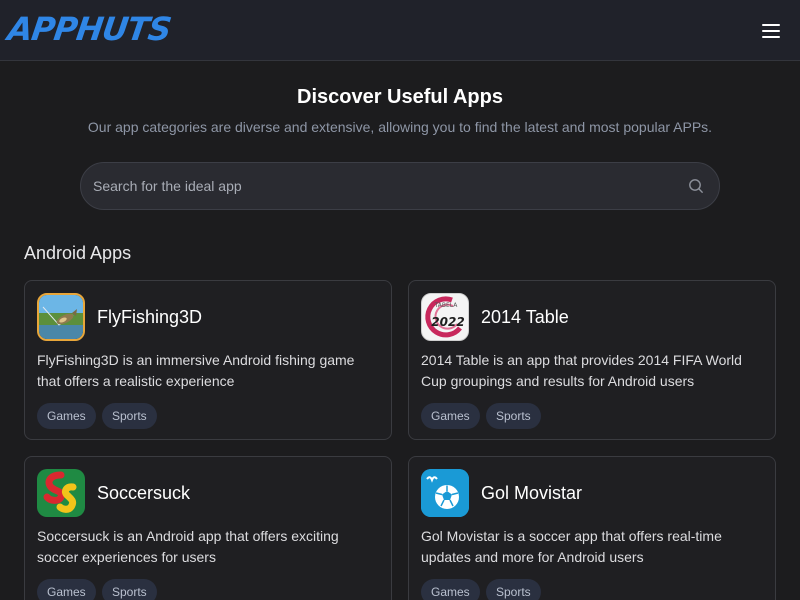 The height and width of the screenshot is (600, 800). Describe the element at coordinates (61, 493) in the screenshot. I see `soccersuck-app-icon` at that location.